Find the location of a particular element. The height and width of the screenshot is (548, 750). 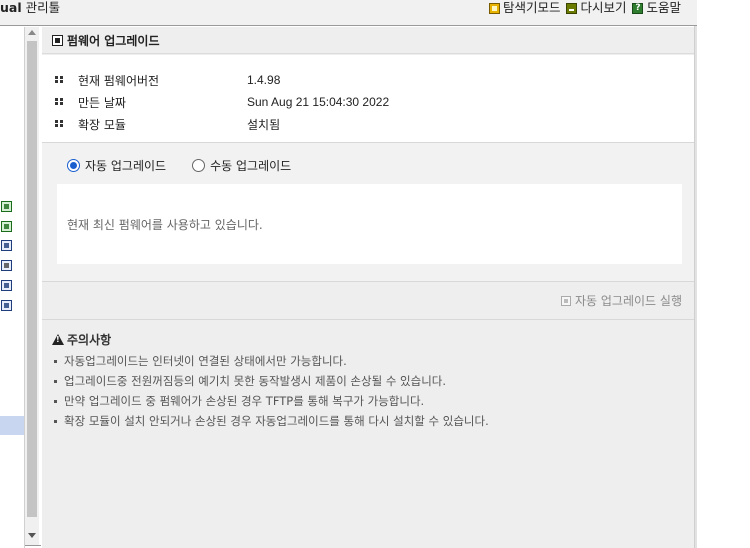

explorer-mode-label: 탐색기모드 is located at coordinates (531, 7).